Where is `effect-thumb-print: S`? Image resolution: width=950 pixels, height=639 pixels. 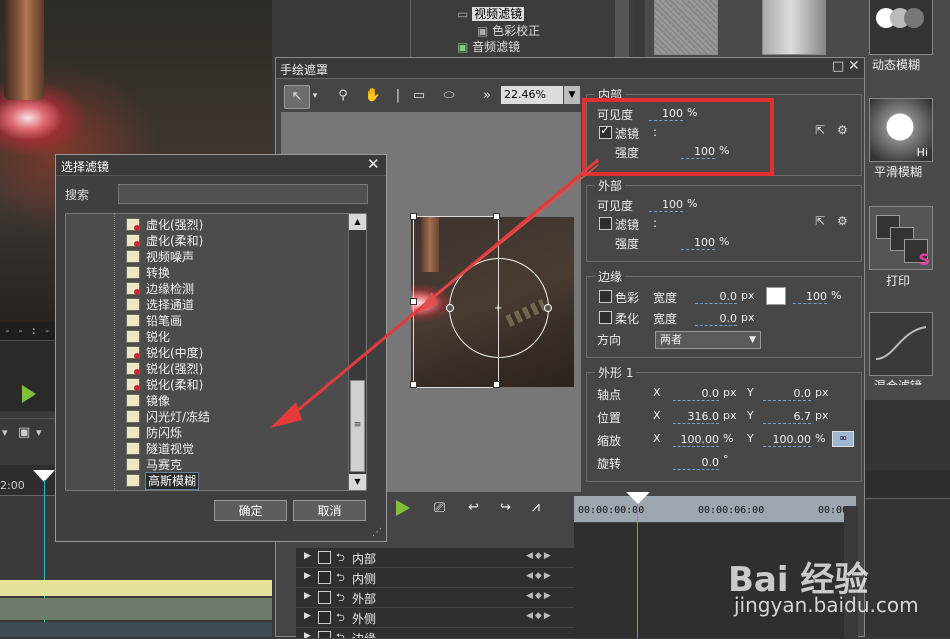
effect-thumb-print: S is located at coordinates (901, 238).